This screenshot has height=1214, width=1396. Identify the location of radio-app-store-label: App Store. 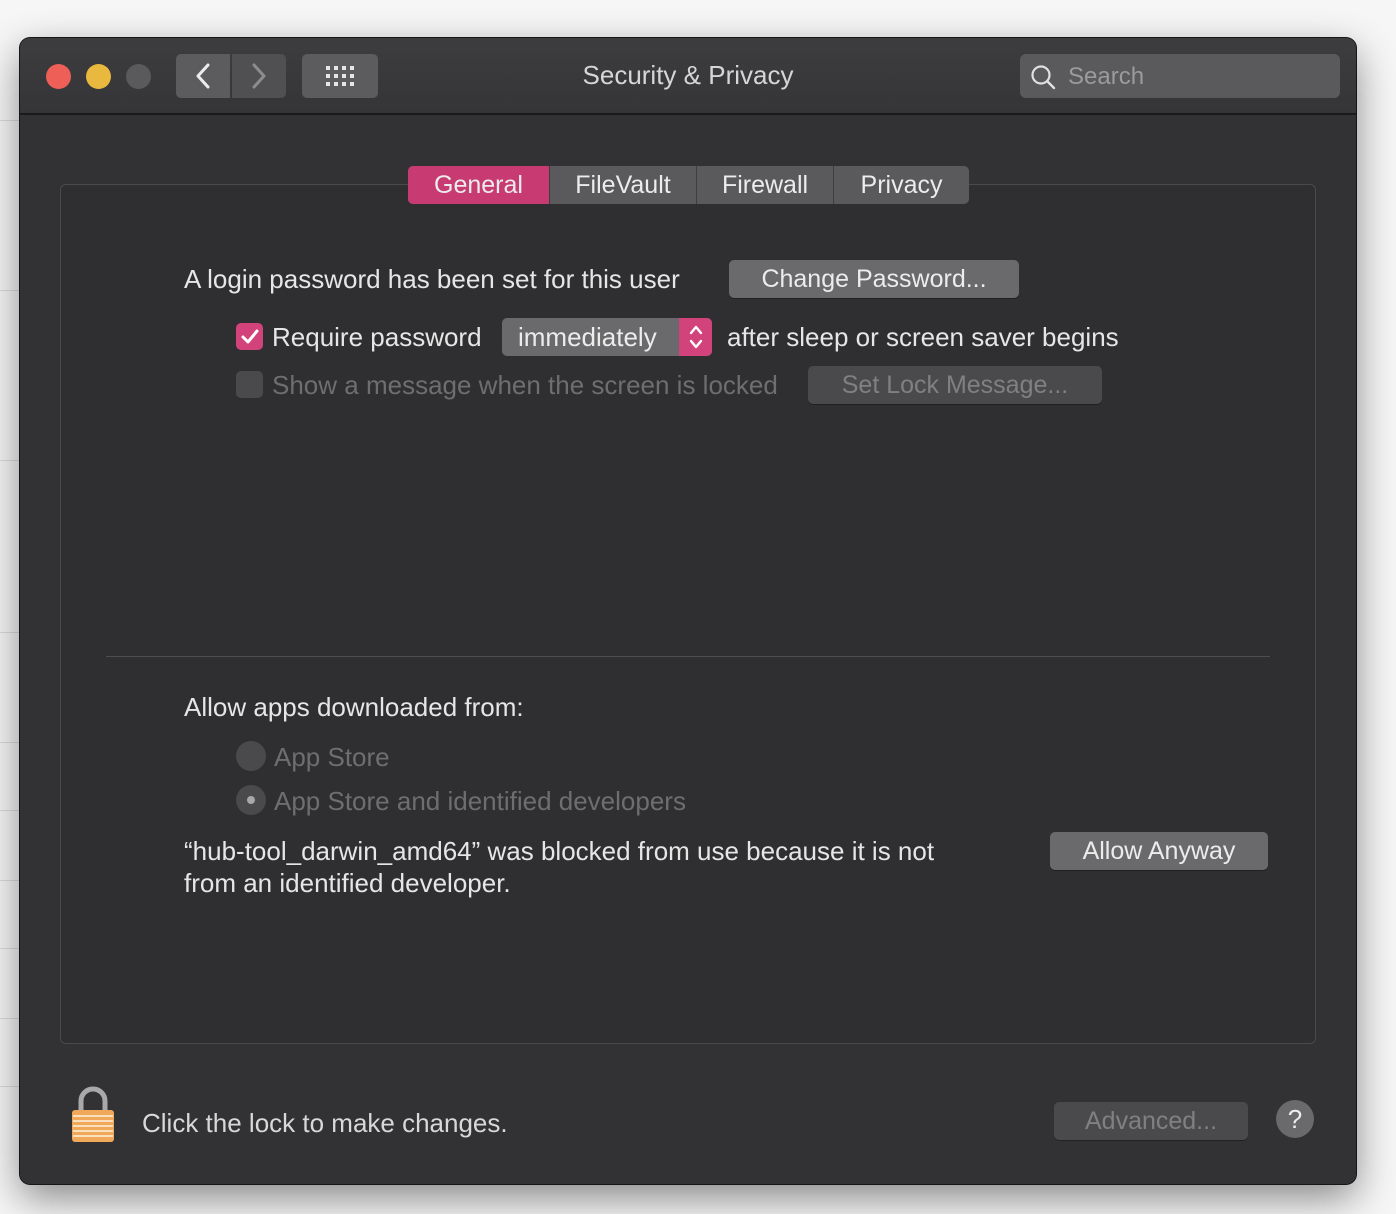
(332, 757).